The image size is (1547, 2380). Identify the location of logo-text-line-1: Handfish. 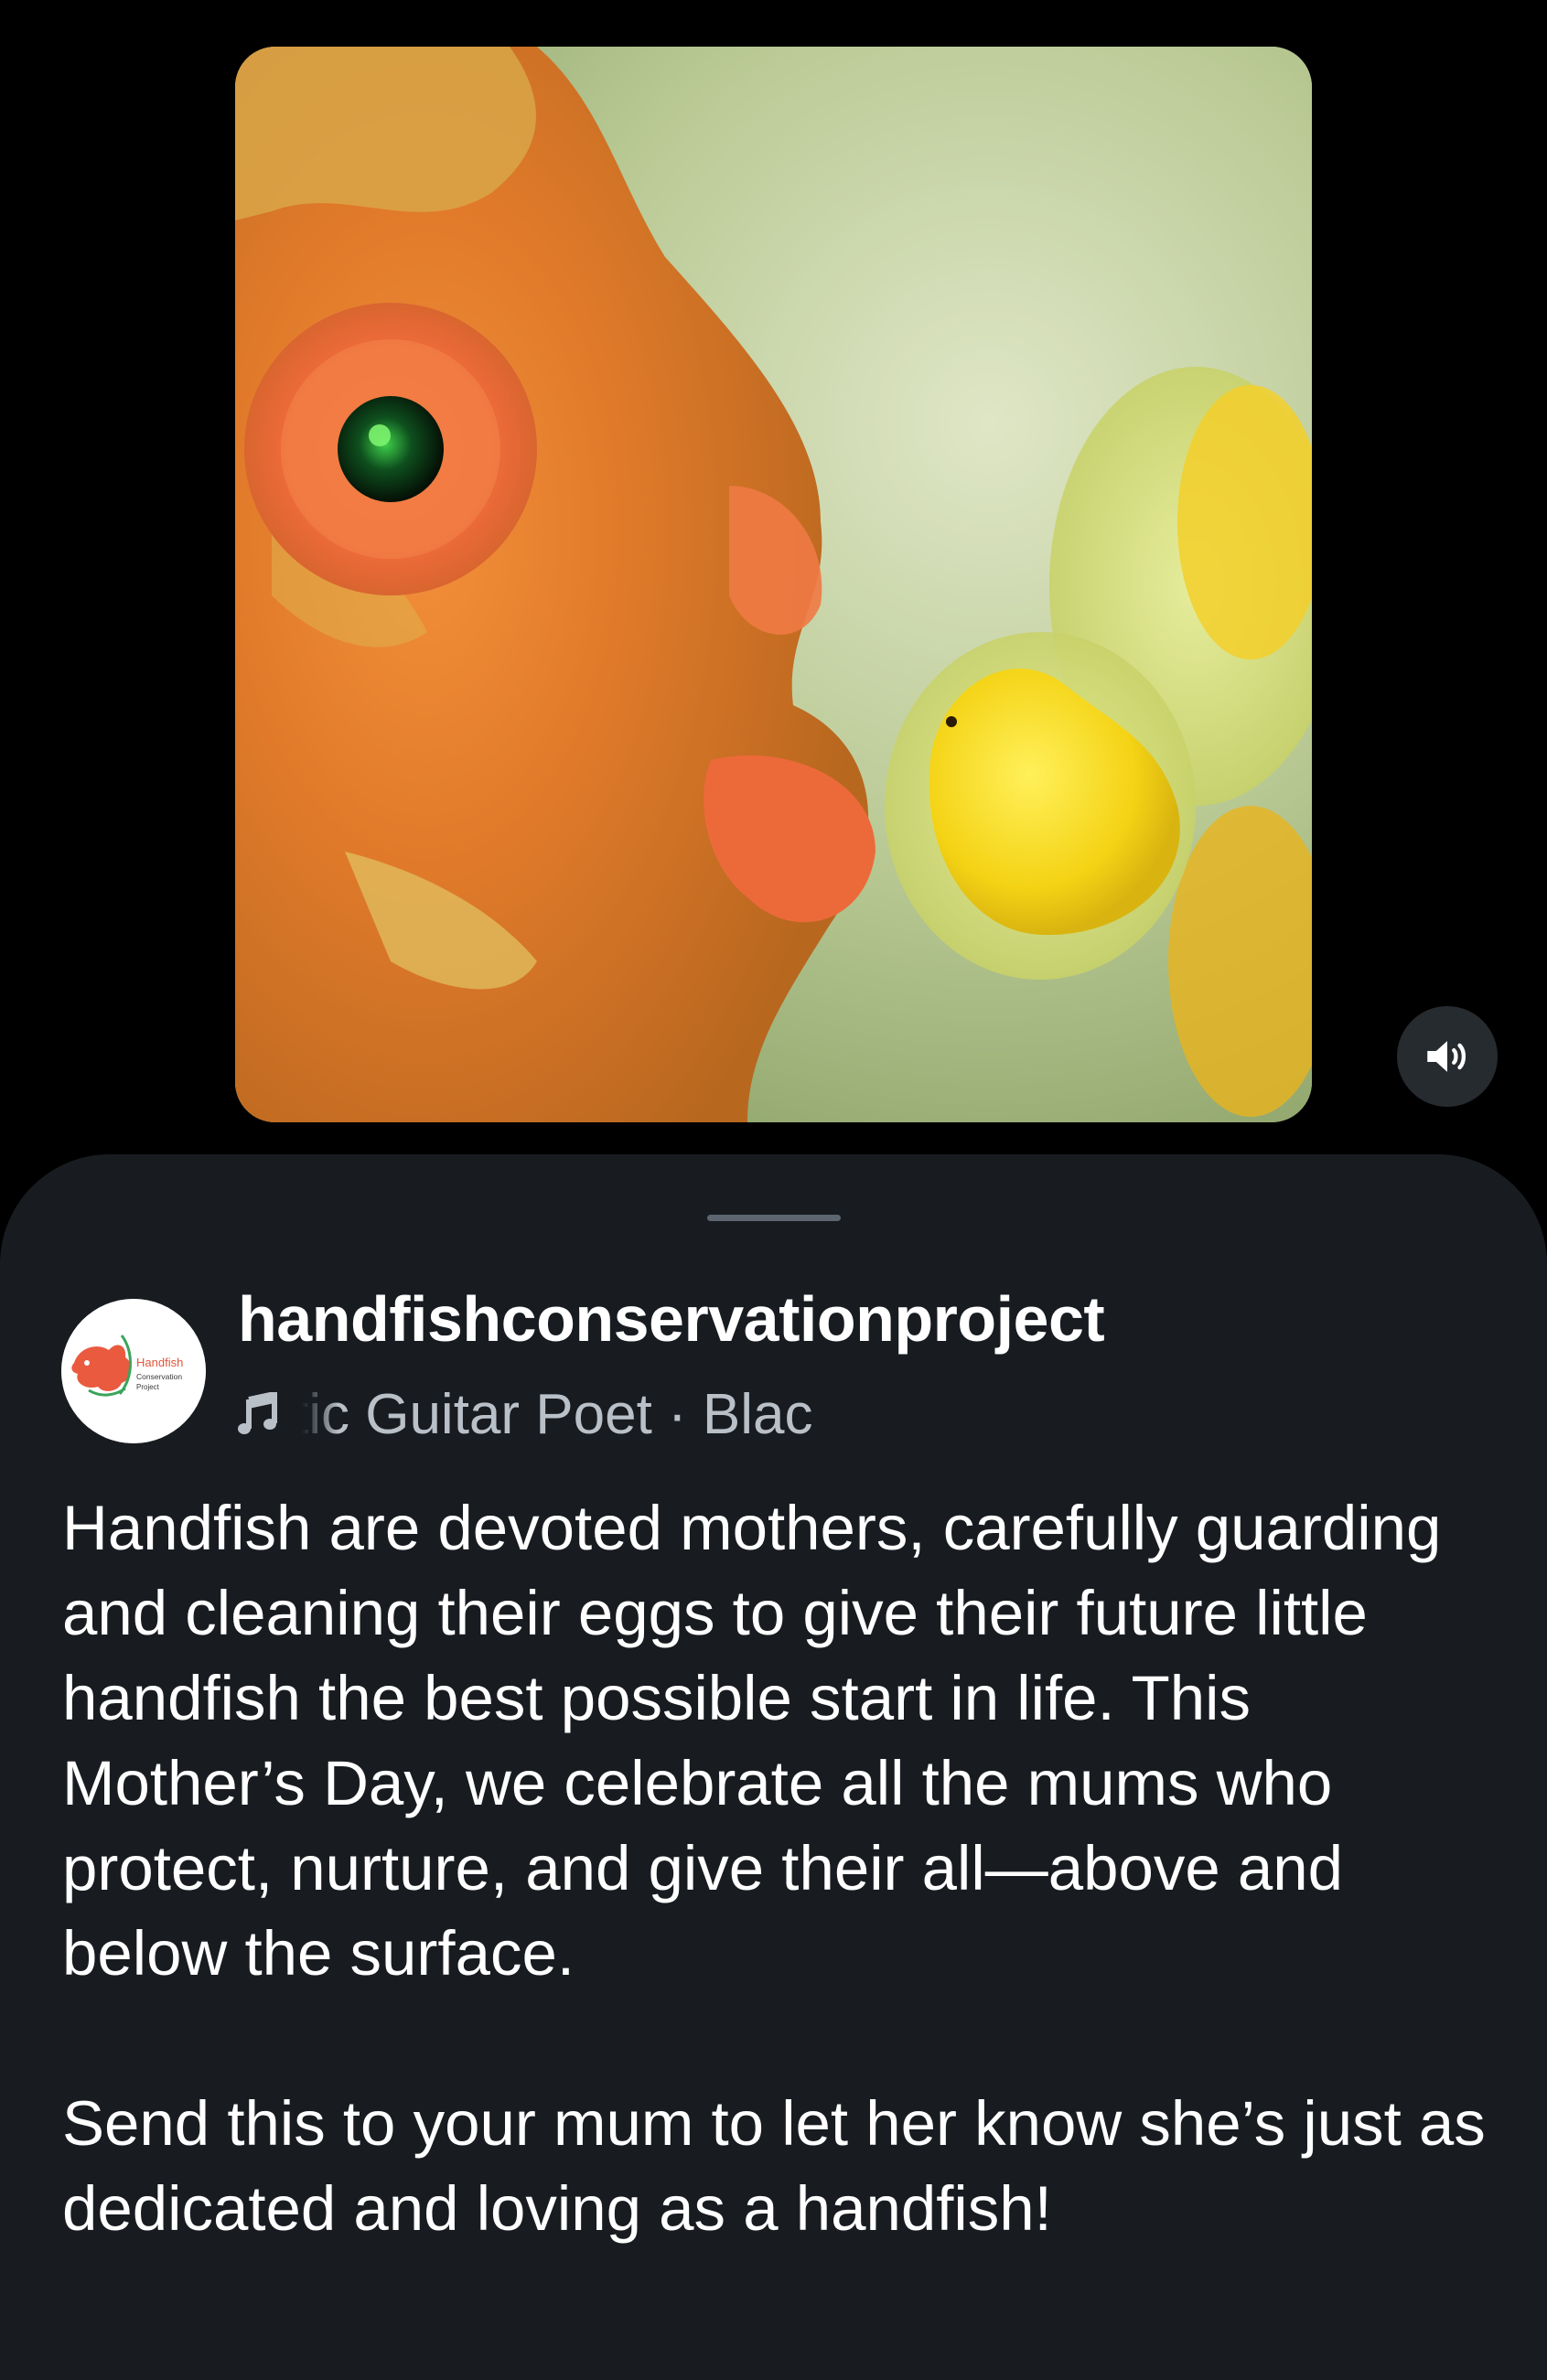
(159, 1362).